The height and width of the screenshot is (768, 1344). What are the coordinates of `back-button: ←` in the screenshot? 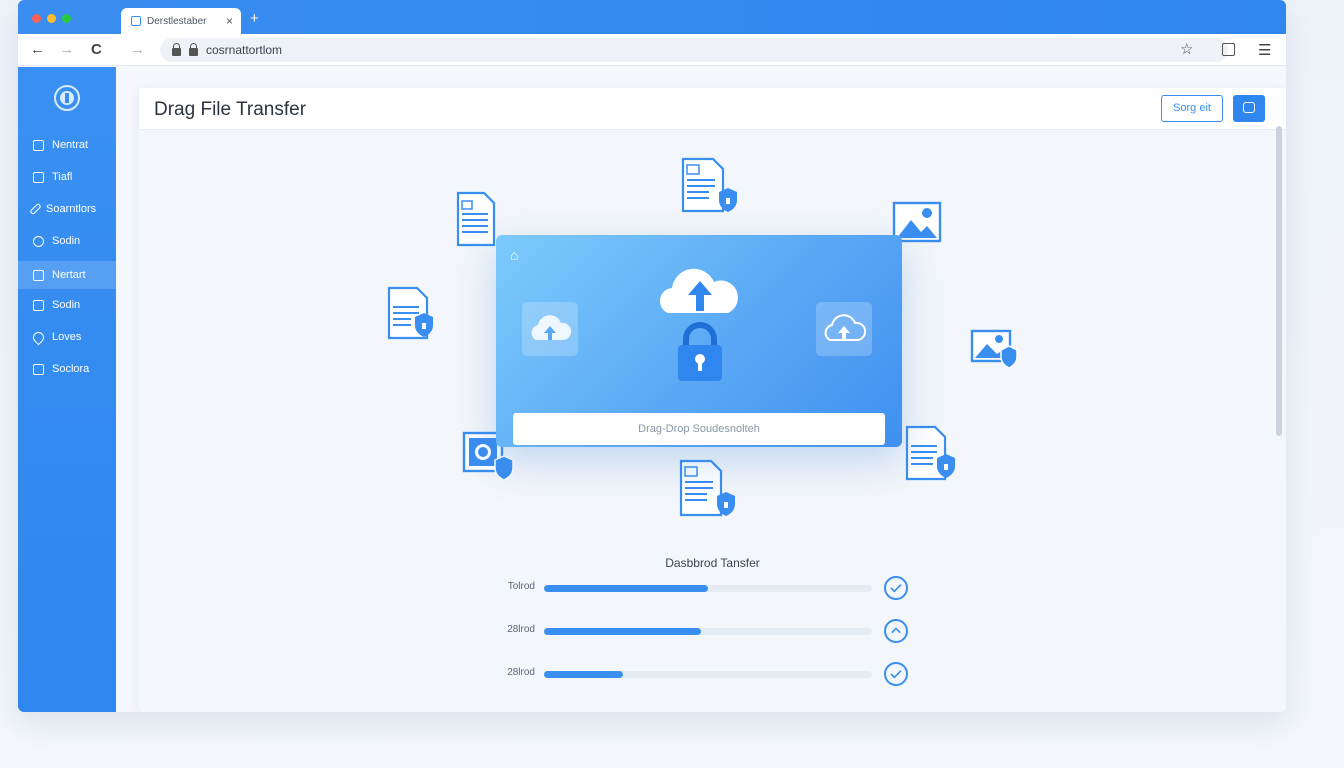 It's located at (37, 49).